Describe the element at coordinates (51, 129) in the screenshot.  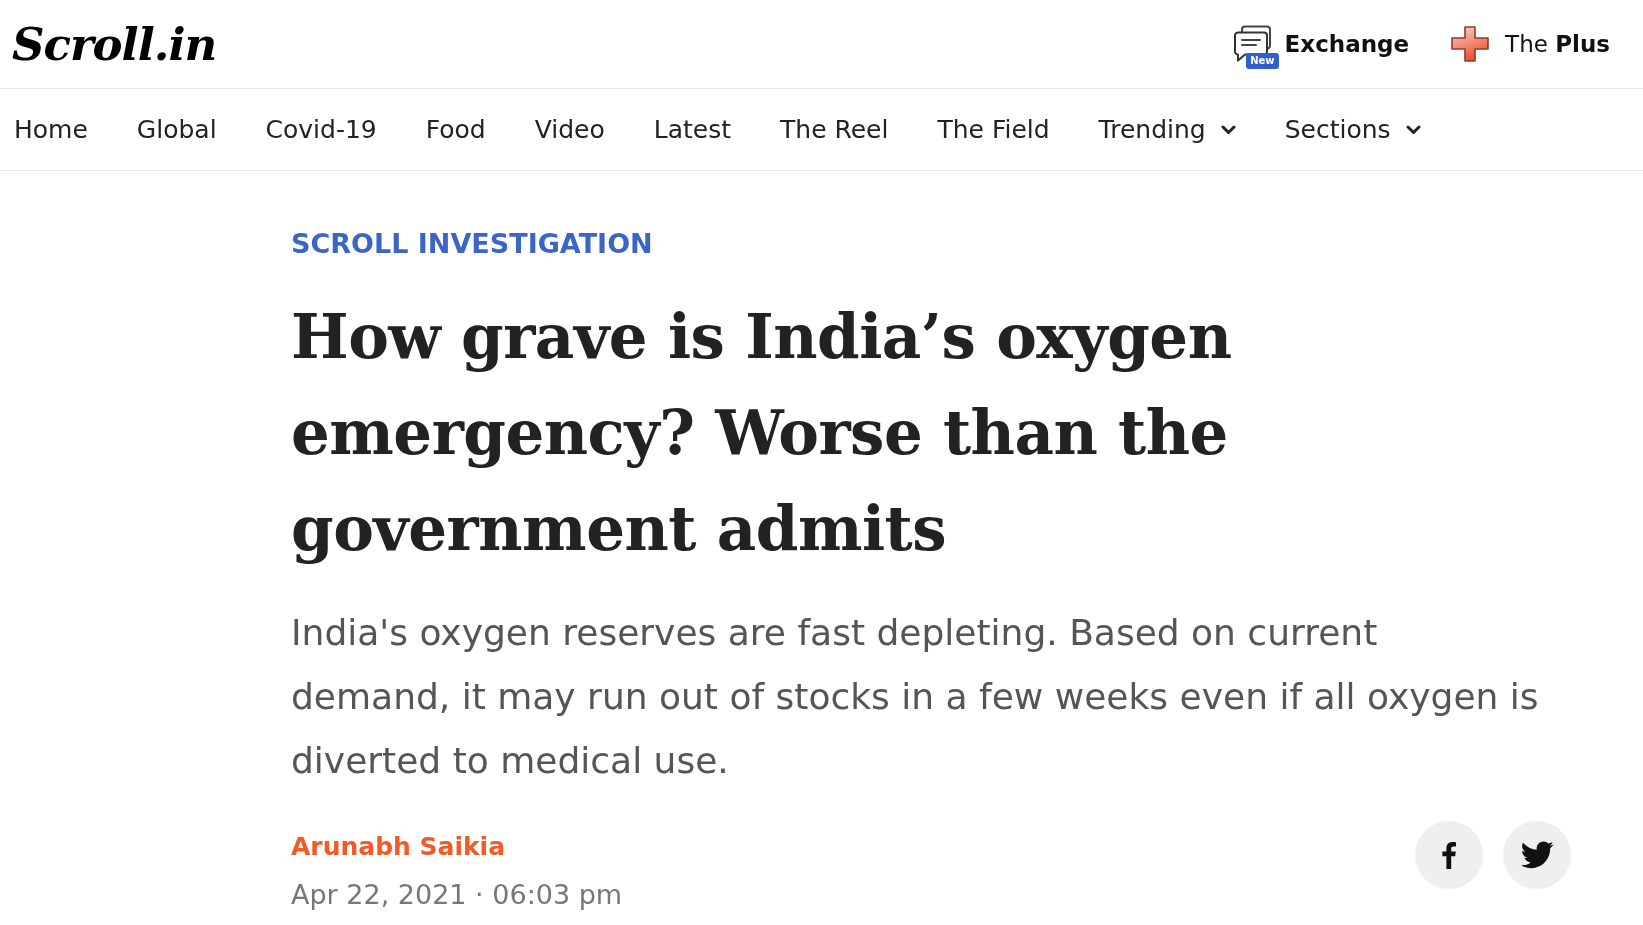
I see `nav-link: Home` at that location.